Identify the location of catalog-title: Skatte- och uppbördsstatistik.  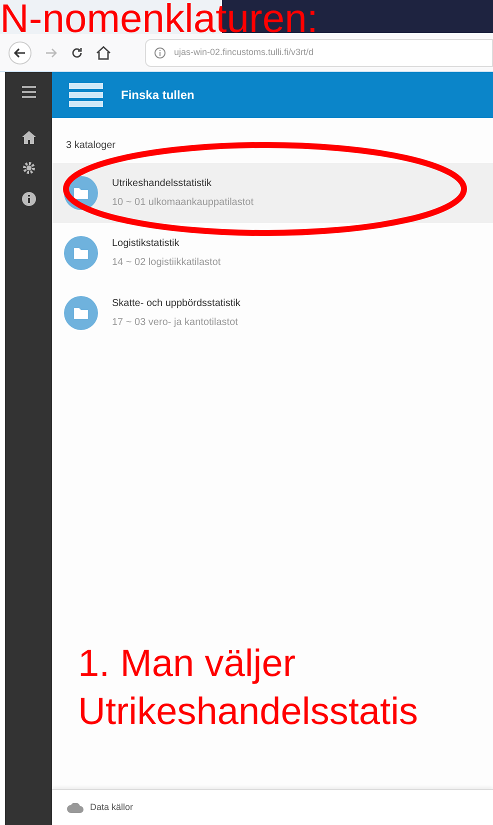
(176, 304).